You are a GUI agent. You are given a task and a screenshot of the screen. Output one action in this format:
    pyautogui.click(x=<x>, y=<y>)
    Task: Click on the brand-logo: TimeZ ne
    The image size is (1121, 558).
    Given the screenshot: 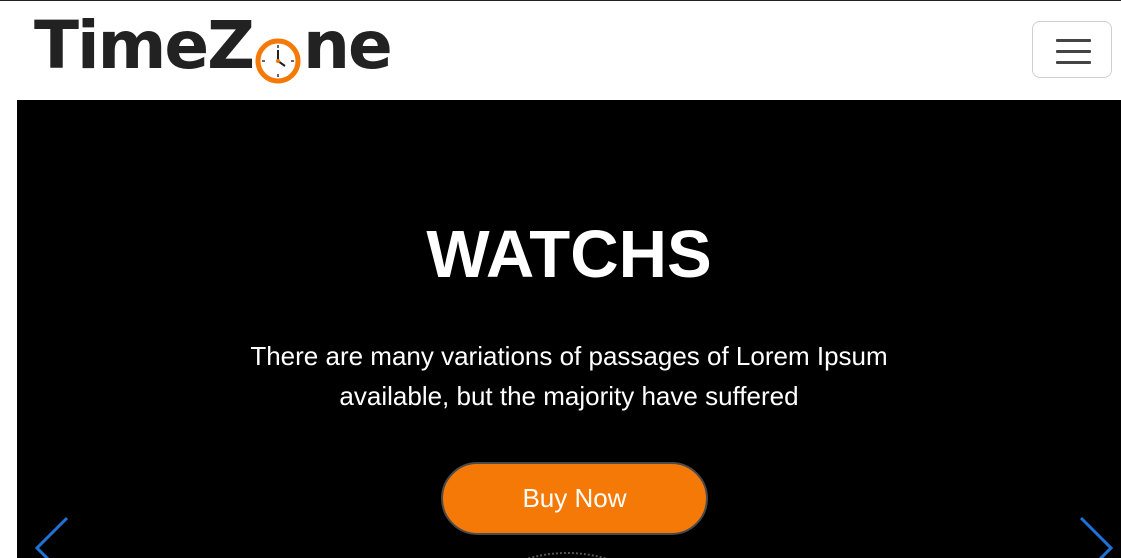 What is the action you would take?
    pyautogui.click(x=213, y=45)
    